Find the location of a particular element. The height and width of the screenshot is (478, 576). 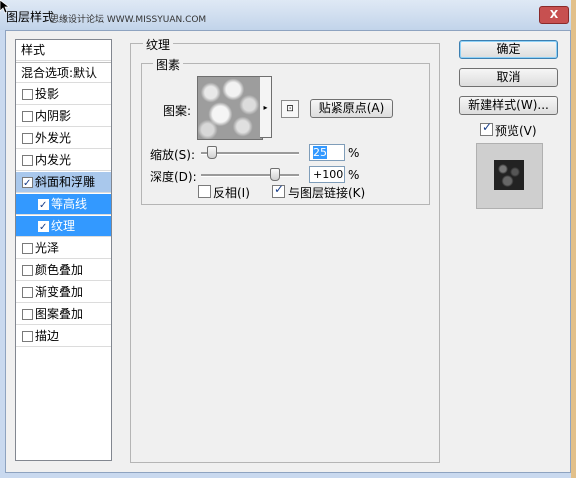

pattern-label: 图案: is located at coordinates (177, 111).